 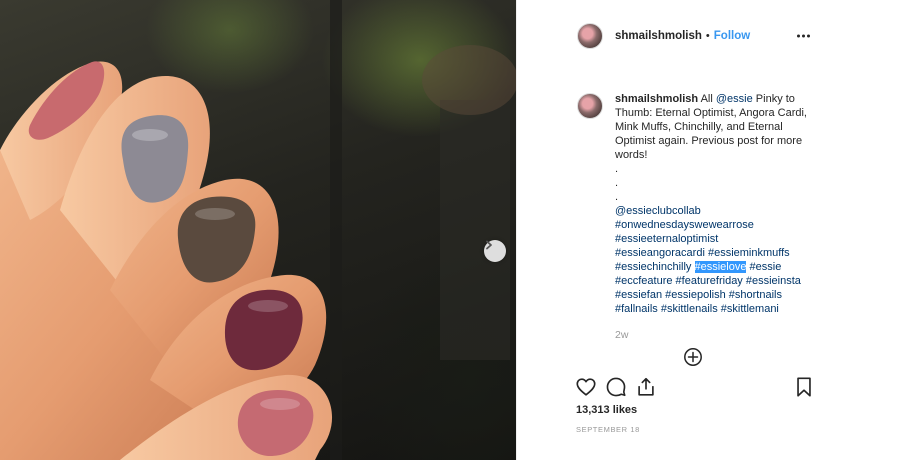 What do you see at coordinates (803, 36) in the screenshot?
I see `more-options-icon` at bounding box center [803, 36].